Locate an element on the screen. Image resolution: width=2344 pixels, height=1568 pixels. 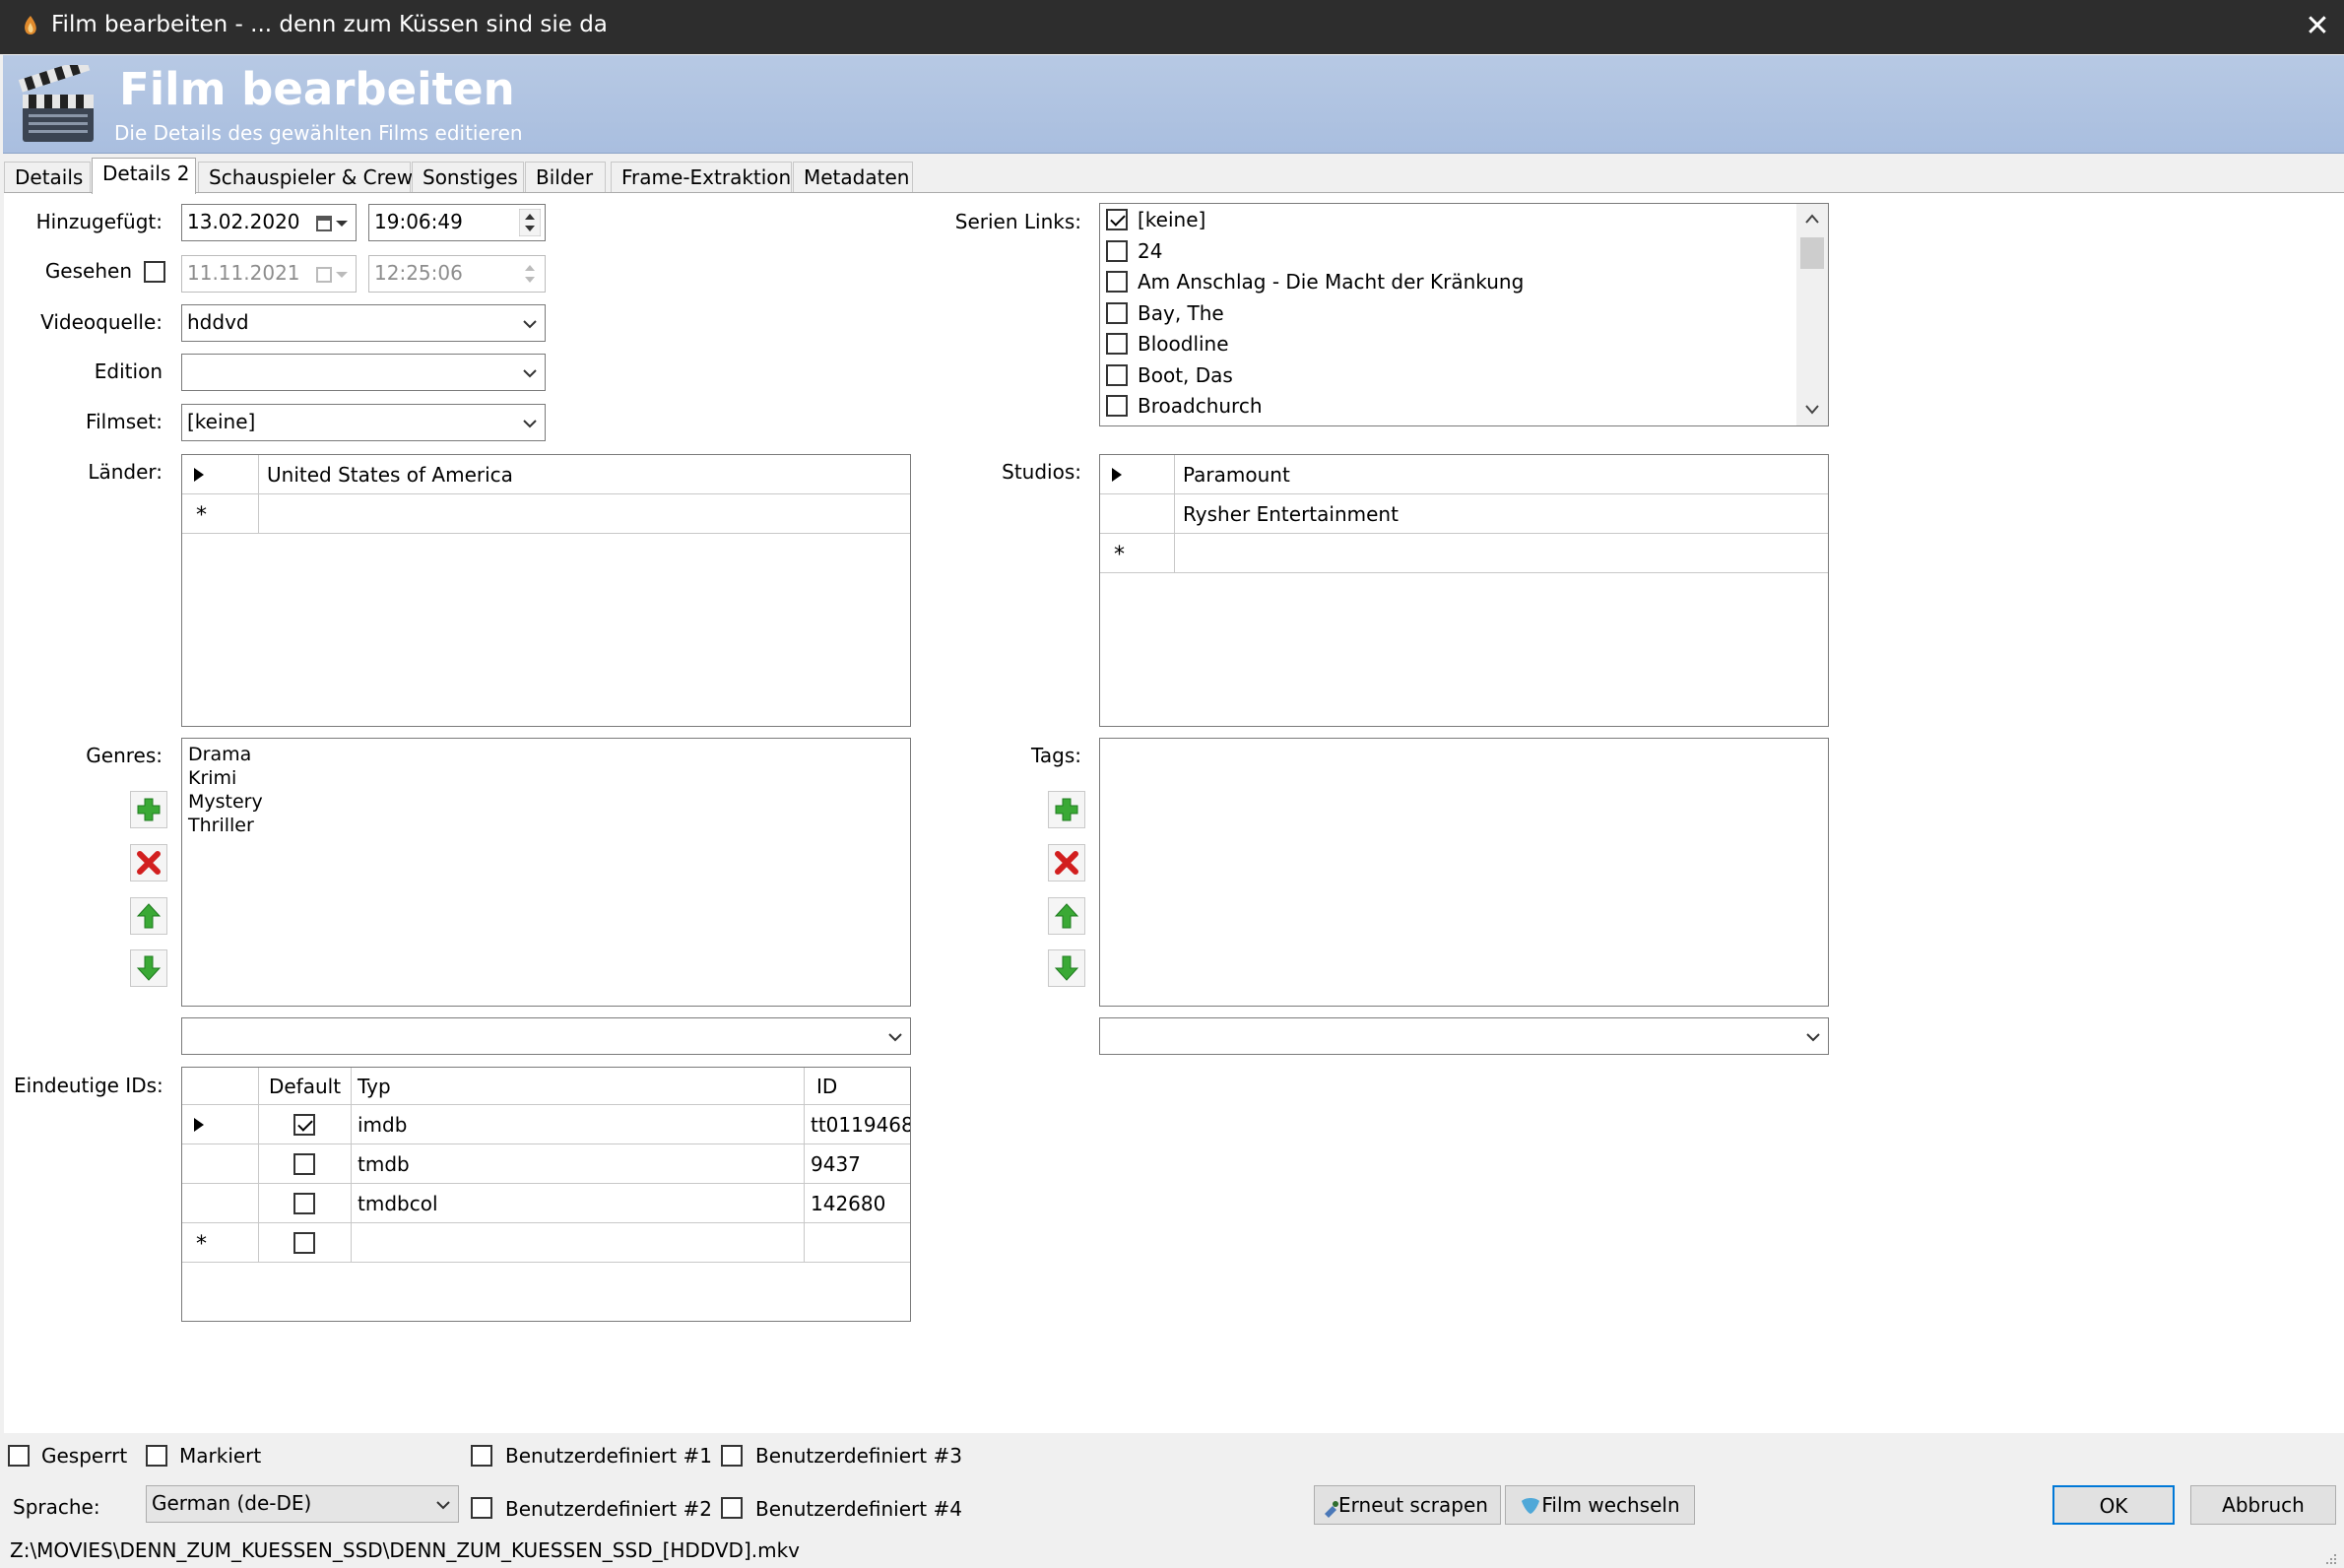
add-tag-button is located at coordinates (1066, 810).